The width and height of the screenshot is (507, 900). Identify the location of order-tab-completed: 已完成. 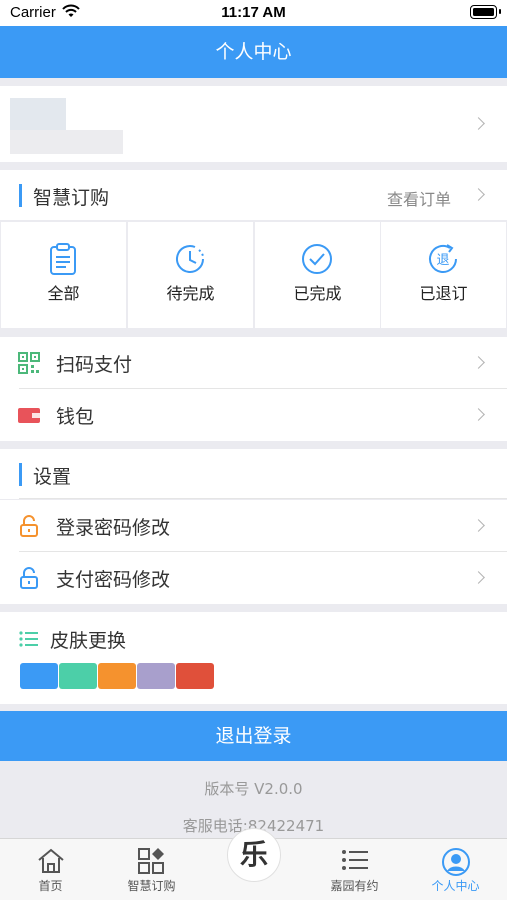
(317, 275).